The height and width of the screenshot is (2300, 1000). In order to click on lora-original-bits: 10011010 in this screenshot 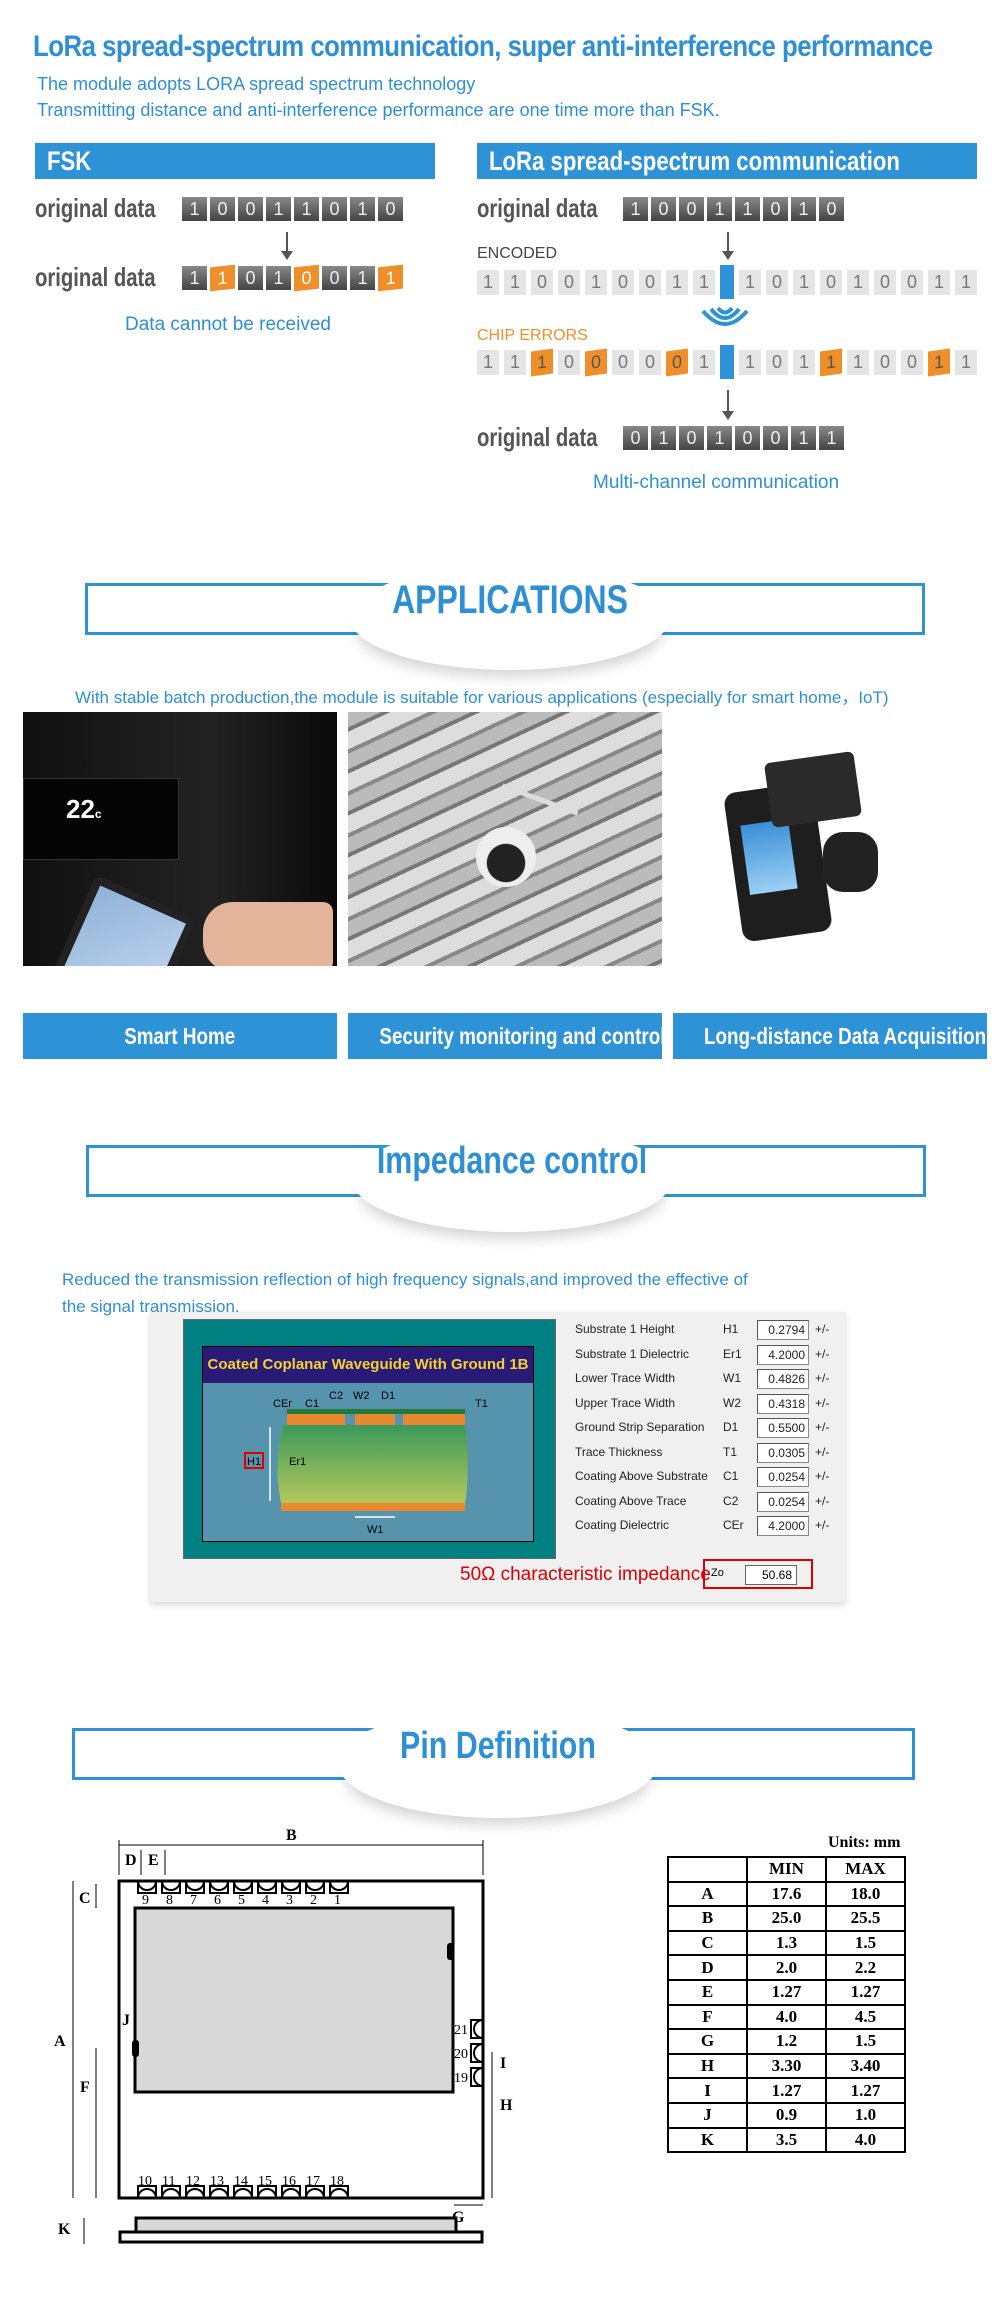, I will do `click(733, 209)`.